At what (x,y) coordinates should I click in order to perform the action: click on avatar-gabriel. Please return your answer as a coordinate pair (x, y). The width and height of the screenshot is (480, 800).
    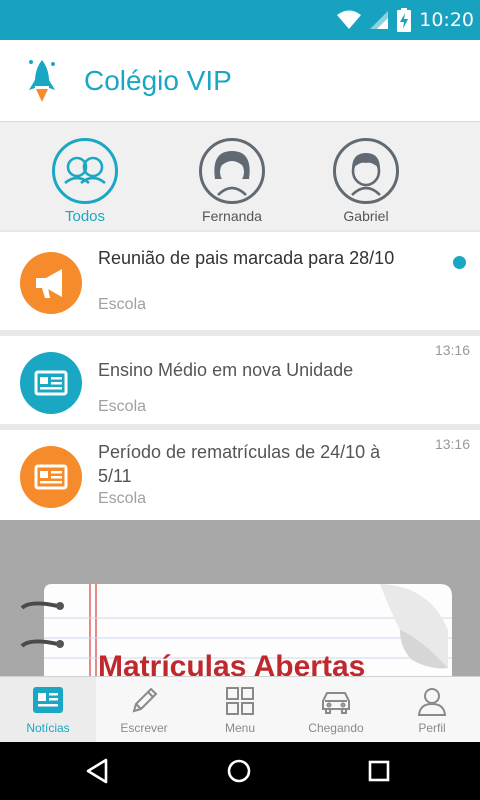
    Looking at the image, I should click on (366, 171).